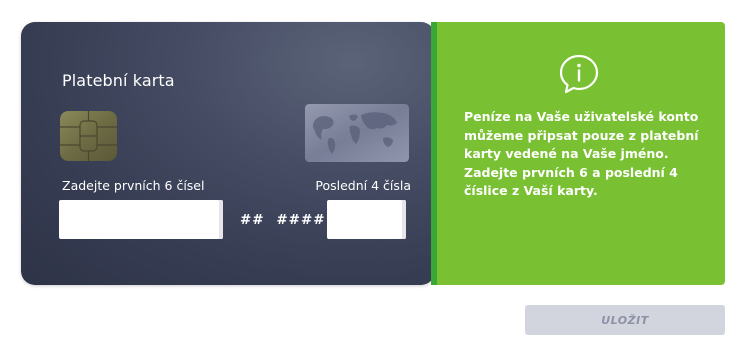 The width and height of the screenshot is (747, 357). I want to click on masked-middle-digits: ## ####, so click(283, 220).